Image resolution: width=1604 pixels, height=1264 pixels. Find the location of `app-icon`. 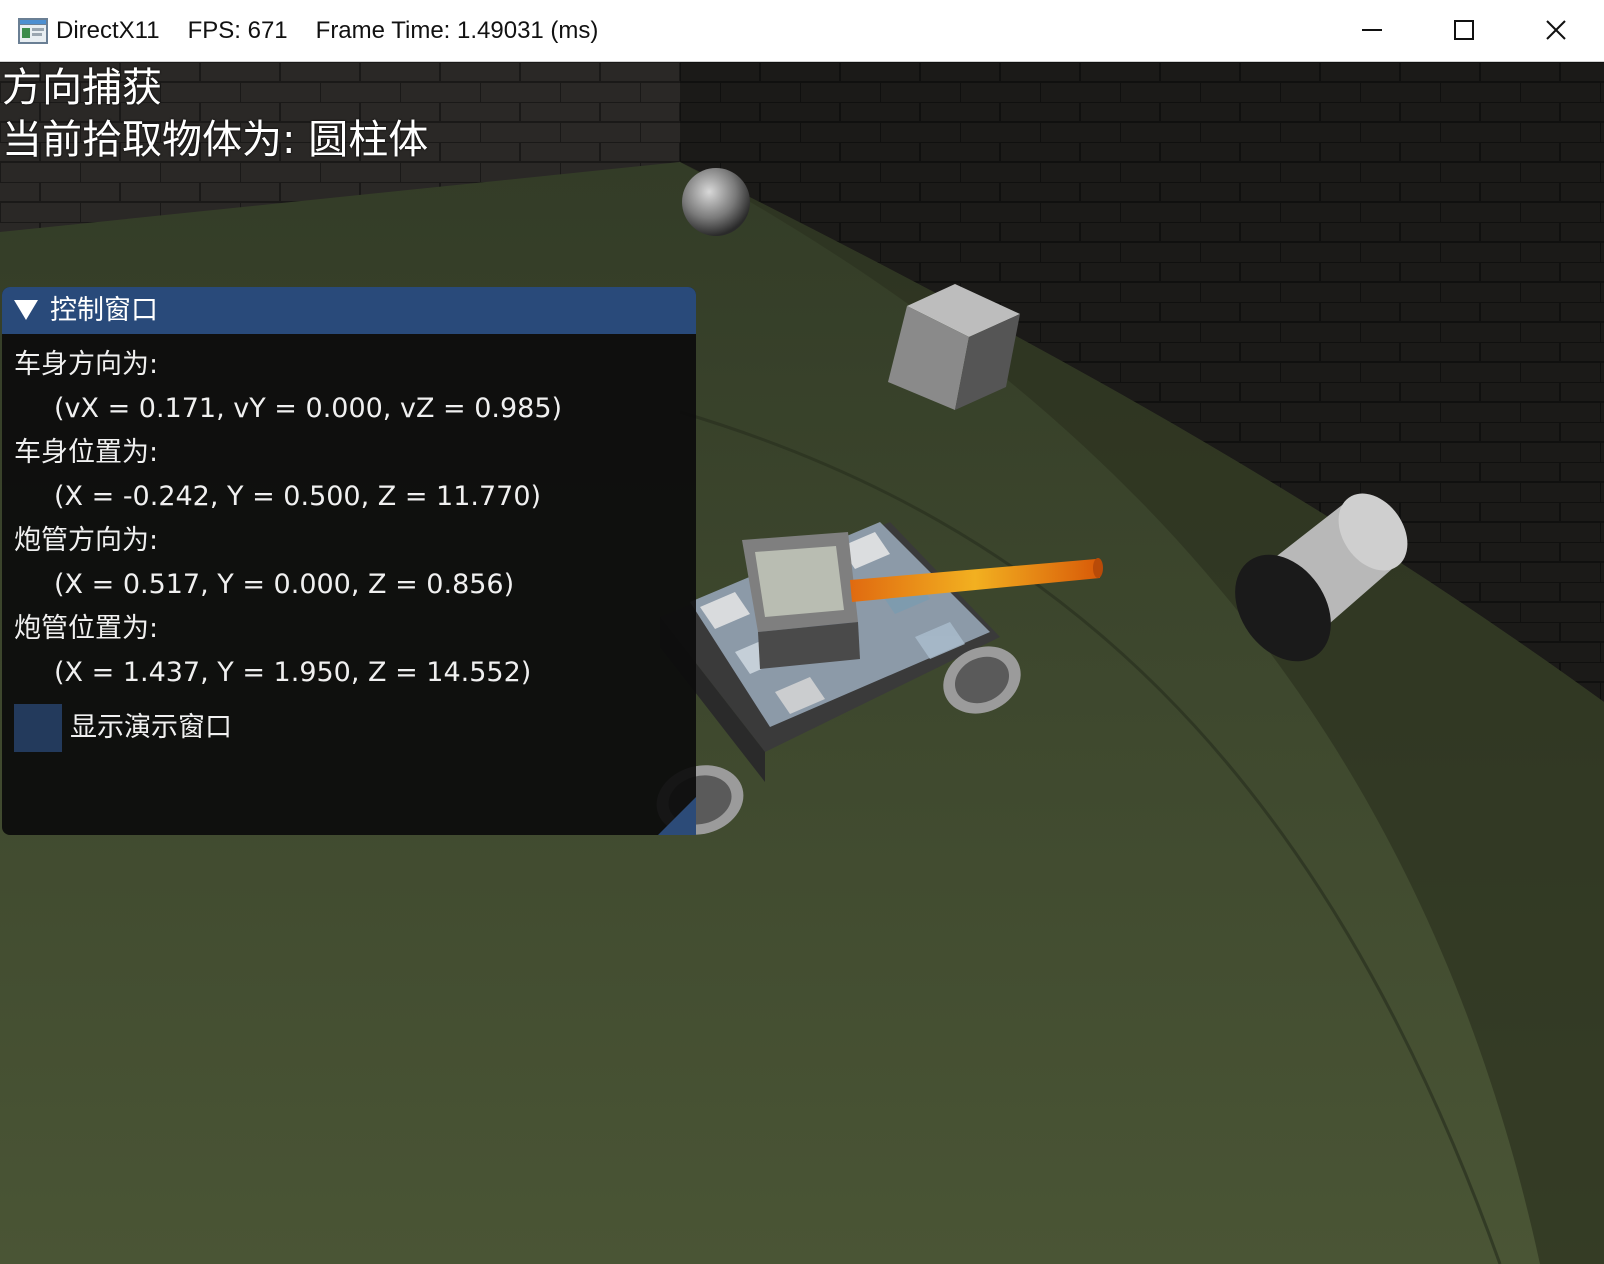

app-icon is located at coordinates (33, 31).